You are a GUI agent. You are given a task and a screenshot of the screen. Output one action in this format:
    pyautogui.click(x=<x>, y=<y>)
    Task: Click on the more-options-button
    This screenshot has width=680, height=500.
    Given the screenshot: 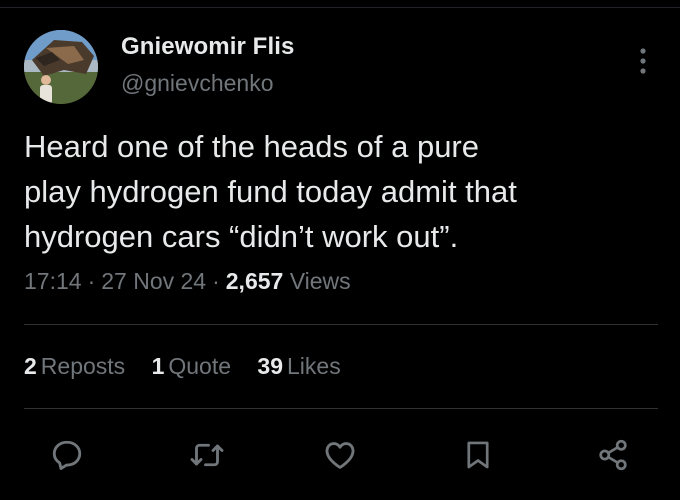 What is the action you would take?
    pyautogui.click(x=643, y=61)
    